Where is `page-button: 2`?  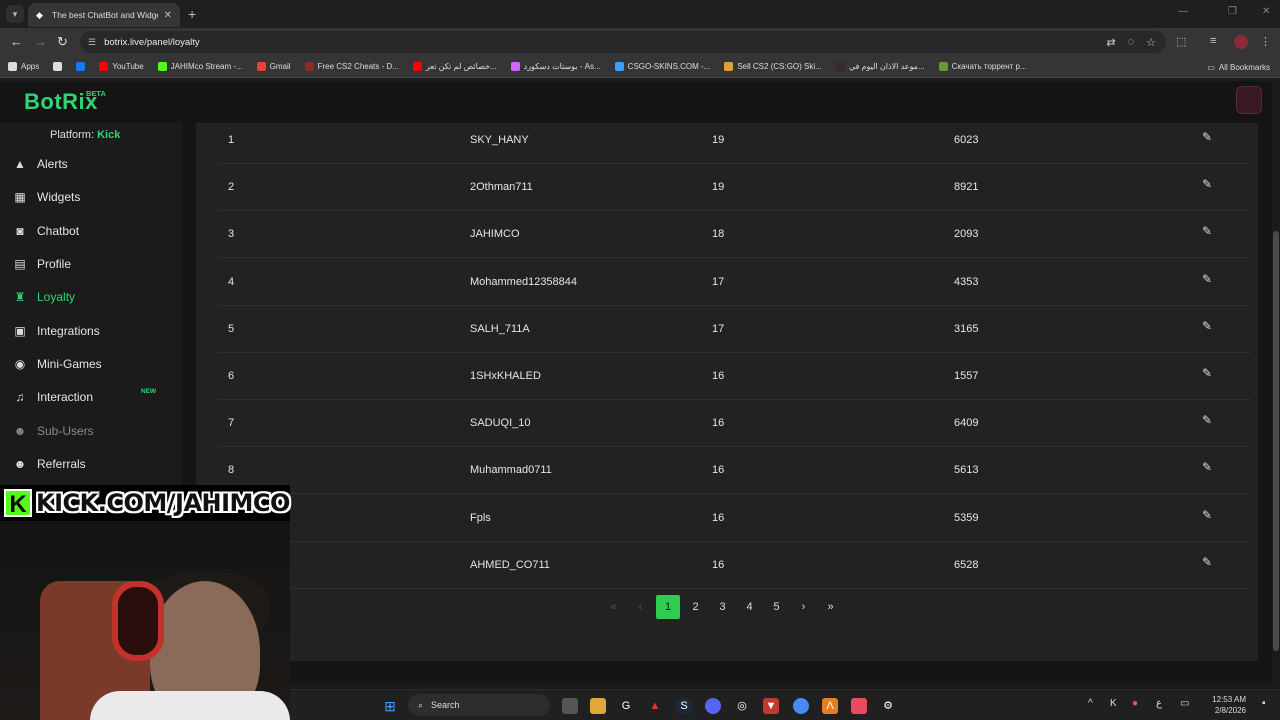
page-button: 2 is located at coordinates (695, 607).